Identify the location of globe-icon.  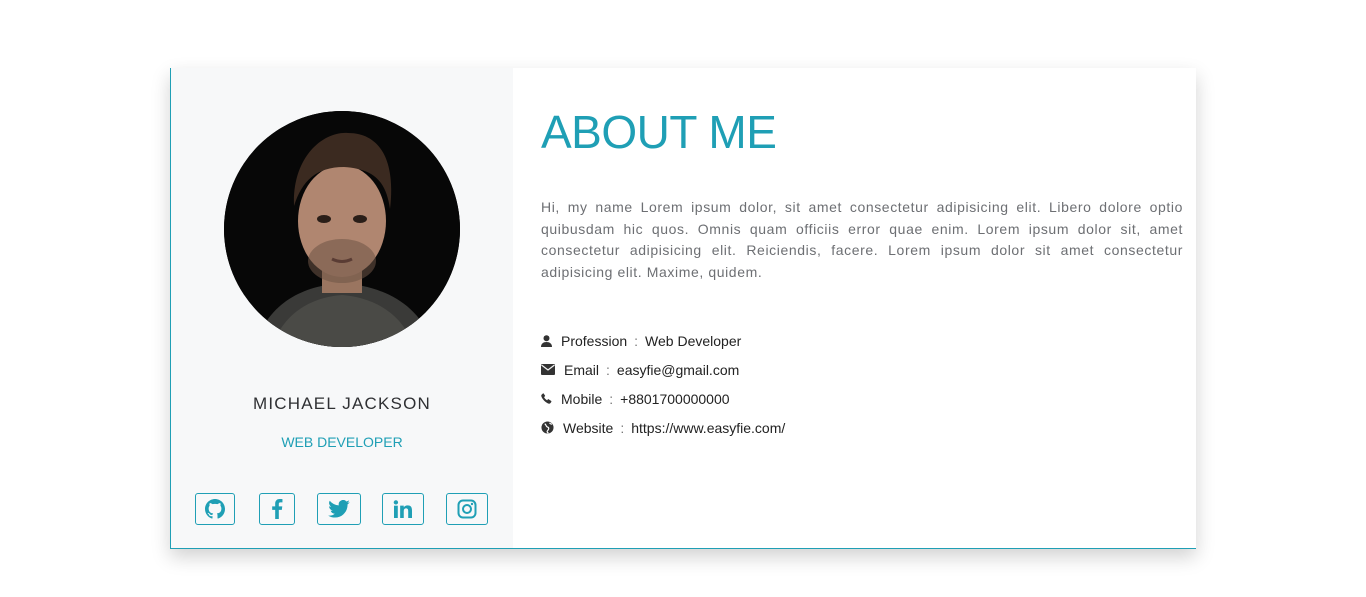
(548, 427).